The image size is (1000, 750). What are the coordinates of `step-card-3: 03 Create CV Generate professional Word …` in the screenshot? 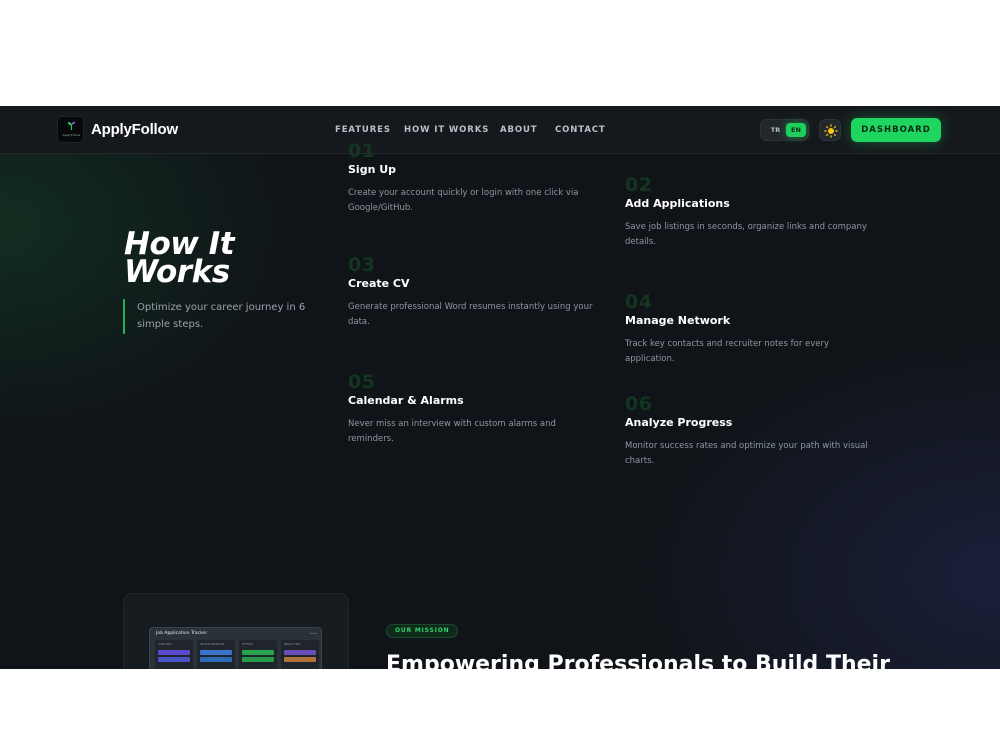 It's located at (475, 292).